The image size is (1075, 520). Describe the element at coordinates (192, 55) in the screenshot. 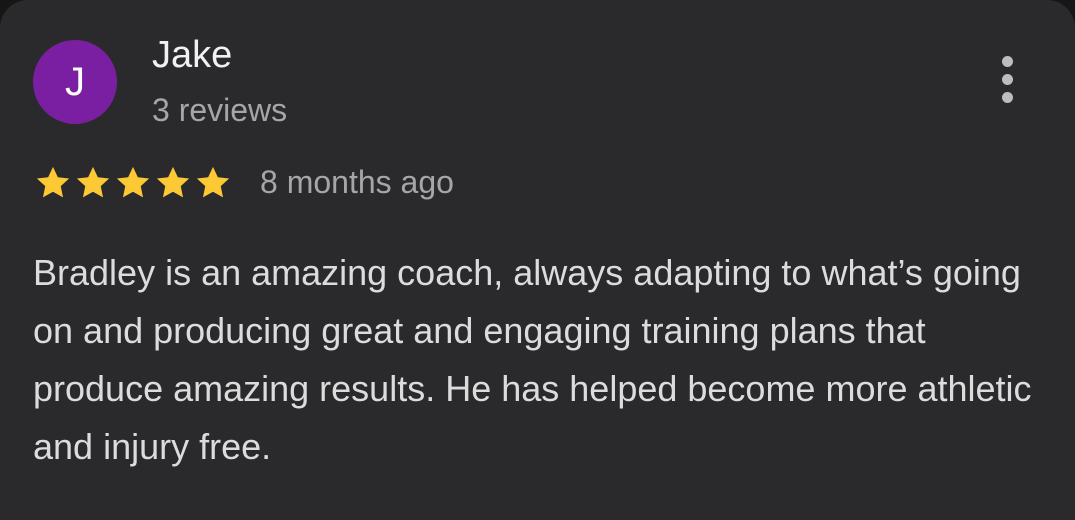

I see `author-name: Jake` at that location.